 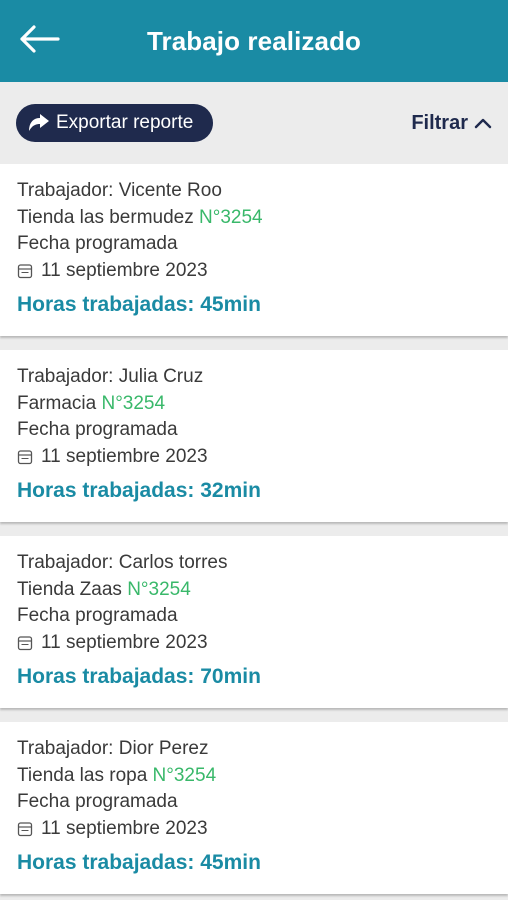 What do you see at coordinates (105, 217) in the screenshot?
I see `store-name: Tienda las bermudez` at bounding box center [105, 217].